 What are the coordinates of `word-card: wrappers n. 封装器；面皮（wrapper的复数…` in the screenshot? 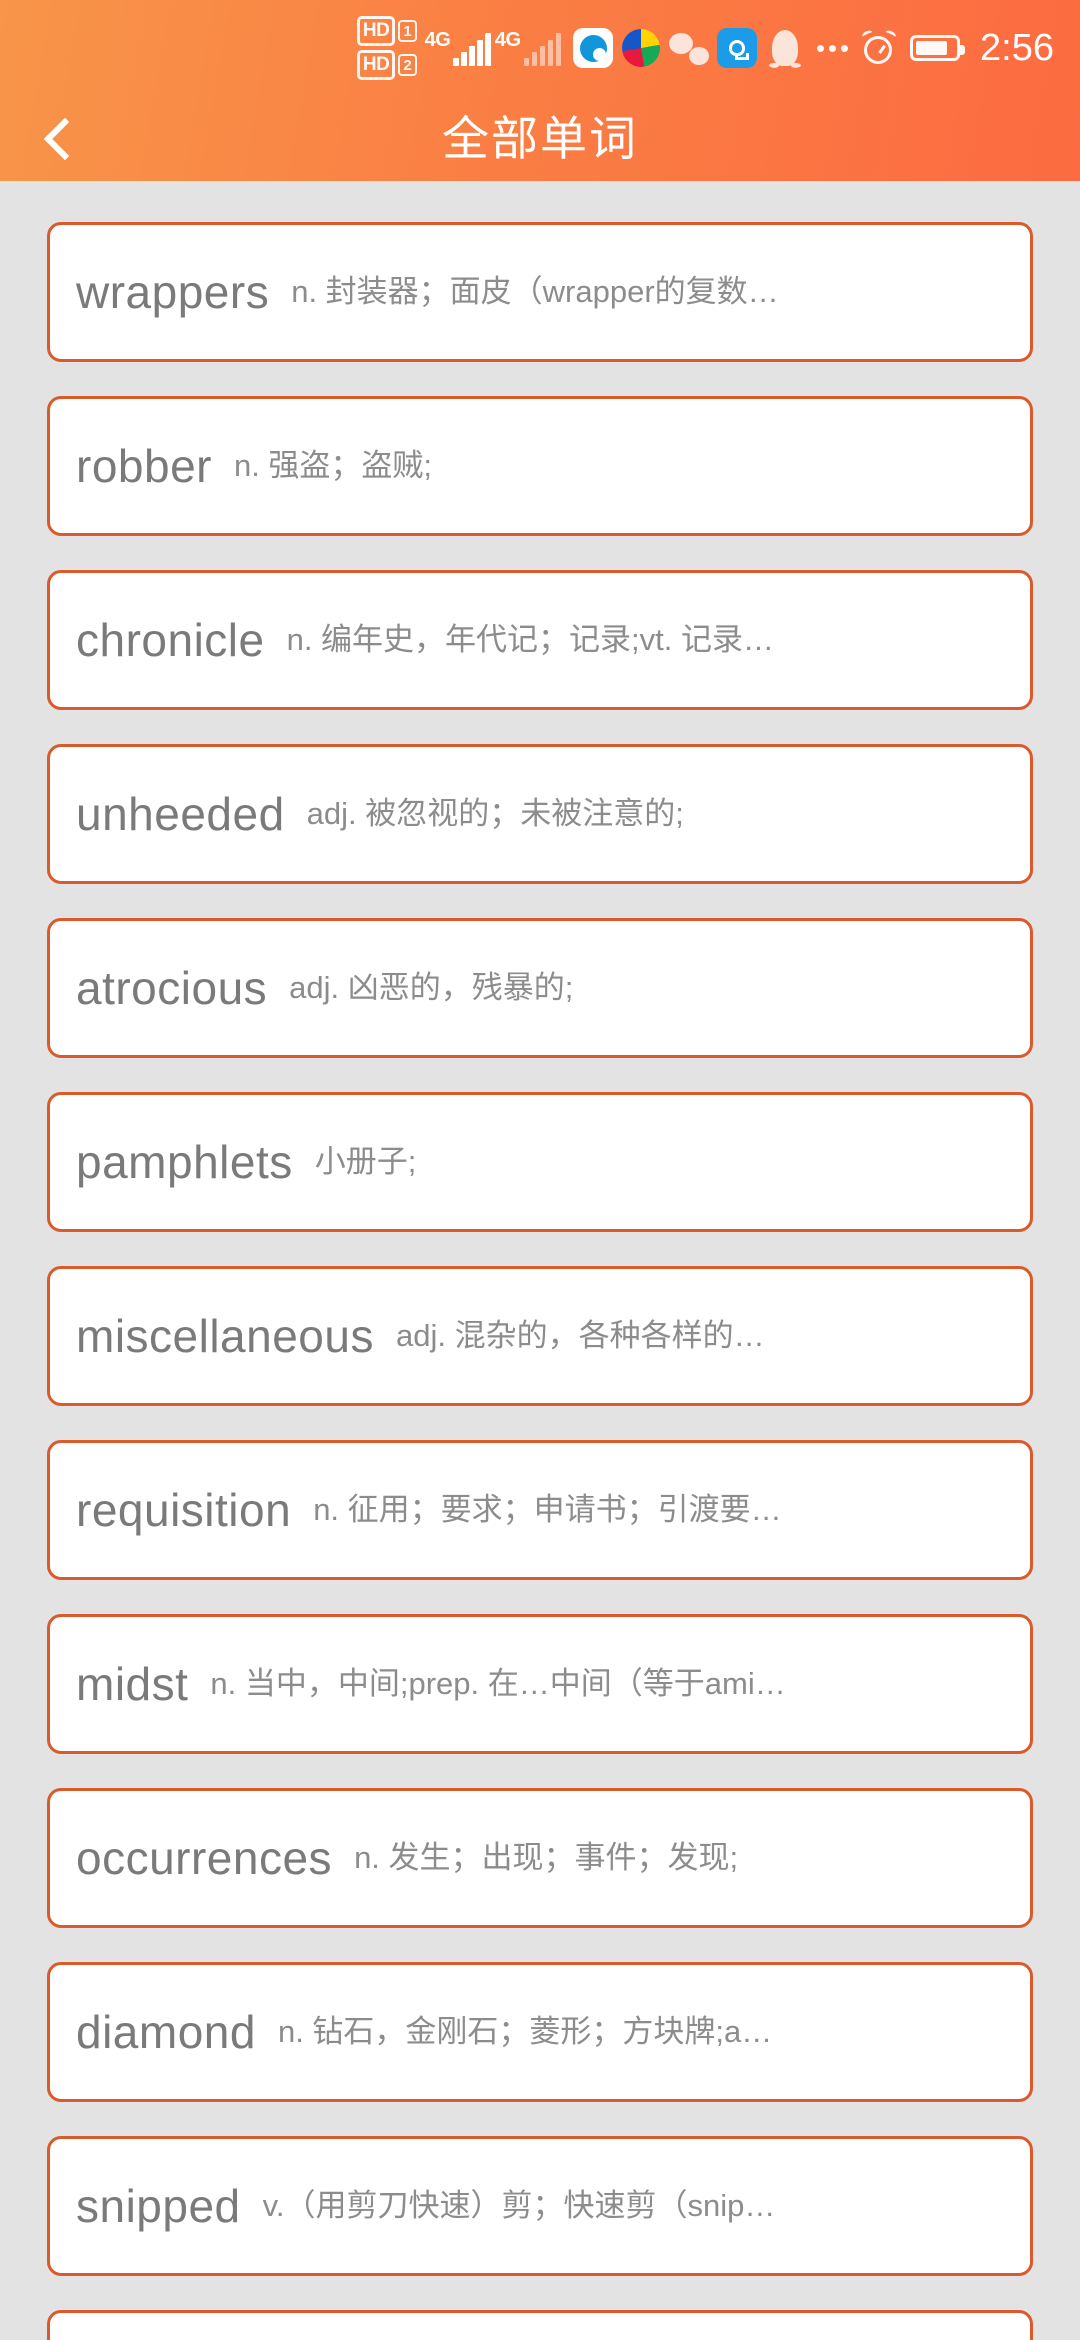 It's located at (540, 292).